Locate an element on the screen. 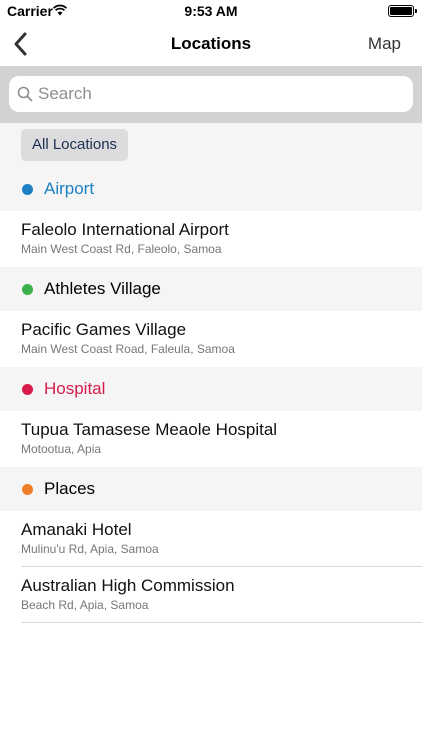 This screenshot has height=750, width=422. section-header-airport: Airport is located at coordinates (211, 189).